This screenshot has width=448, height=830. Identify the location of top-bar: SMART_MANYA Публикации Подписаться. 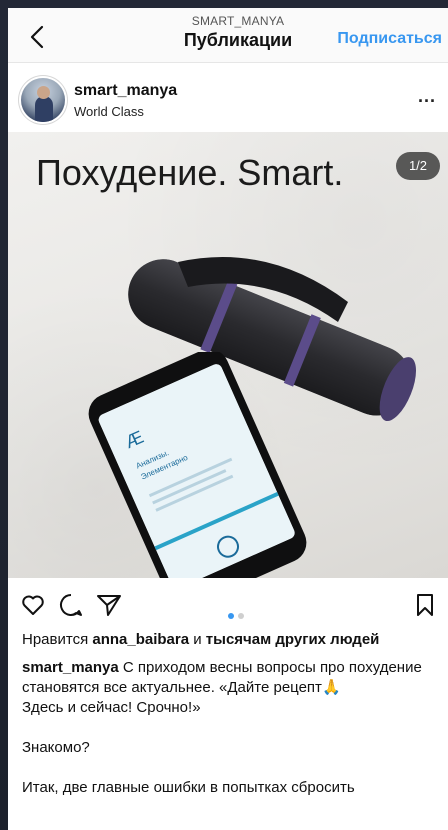
(228, 35).